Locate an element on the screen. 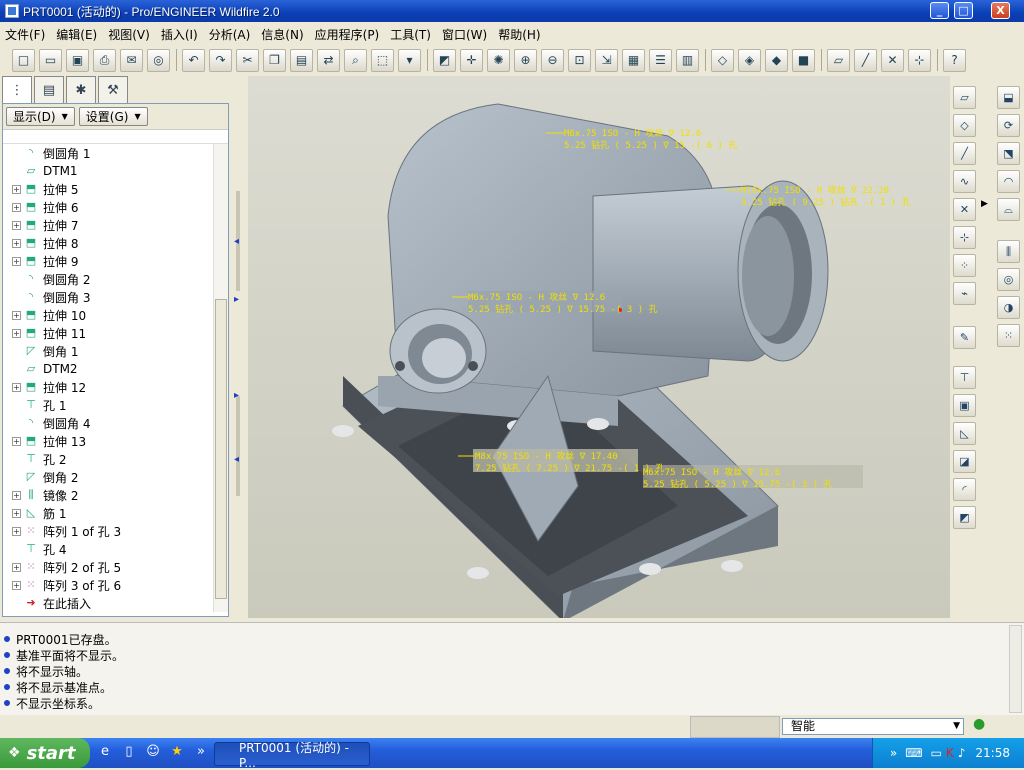 This screenshot has width=1024, height=770. context-help-icon: ? is located at coordinates (954, 60).